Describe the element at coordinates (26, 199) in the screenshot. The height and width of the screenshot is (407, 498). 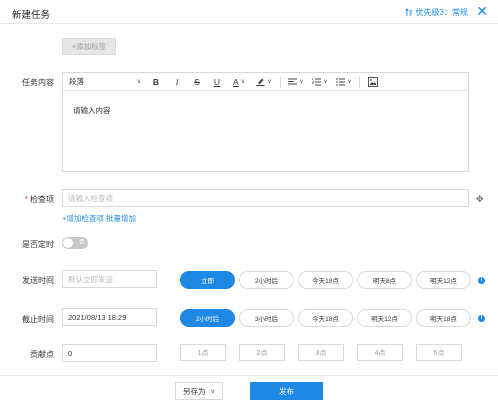
I see `required-marker: *` at that location.